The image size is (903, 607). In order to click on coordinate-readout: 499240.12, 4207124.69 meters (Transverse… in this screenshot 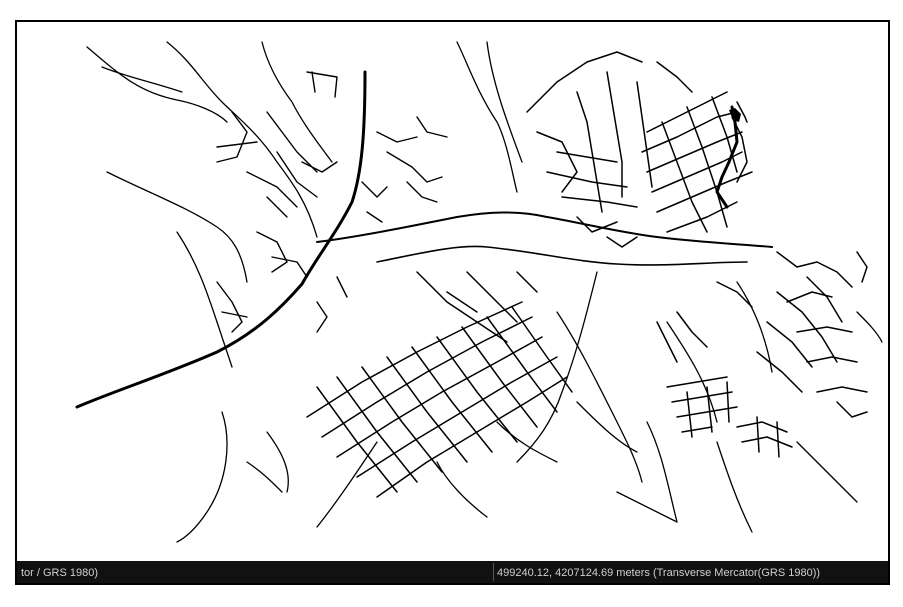, I will do `click(659, 573)`.